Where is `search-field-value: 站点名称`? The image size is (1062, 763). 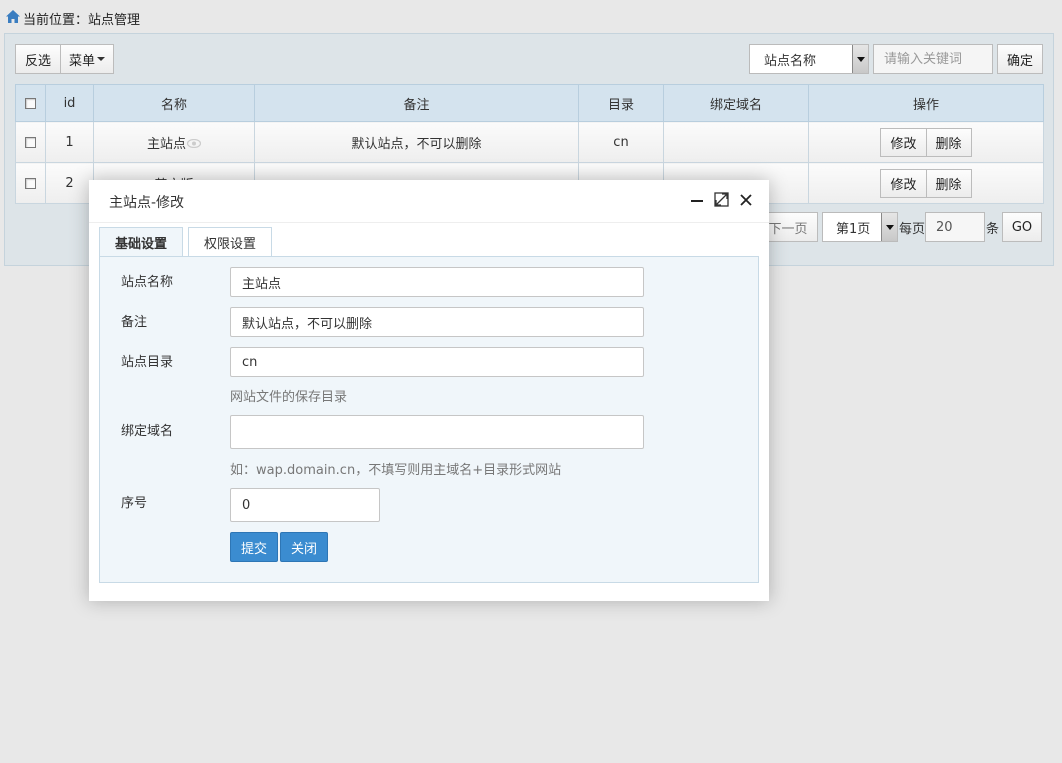
search-field-value: 站点名称 is located at coordinates (790, 61).